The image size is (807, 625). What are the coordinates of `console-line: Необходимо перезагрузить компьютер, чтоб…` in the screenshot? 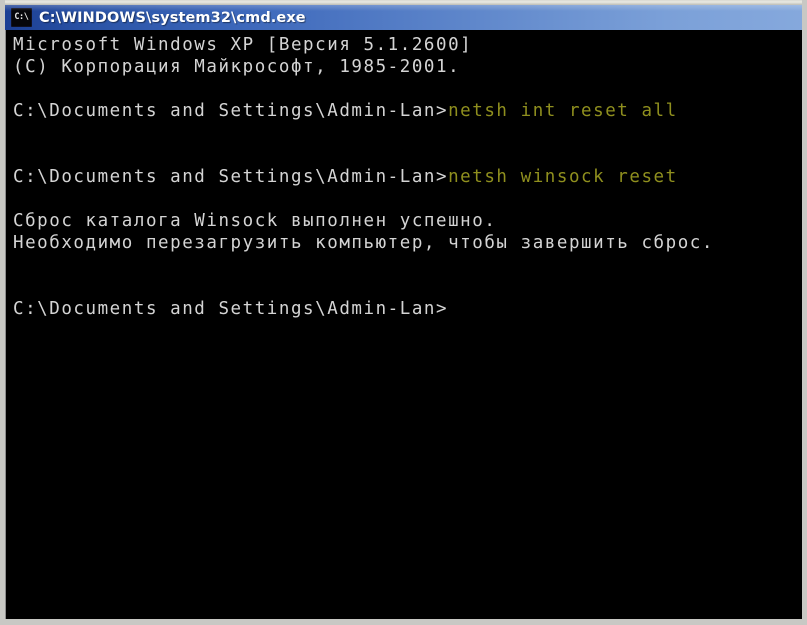 It's located at (407, 243).